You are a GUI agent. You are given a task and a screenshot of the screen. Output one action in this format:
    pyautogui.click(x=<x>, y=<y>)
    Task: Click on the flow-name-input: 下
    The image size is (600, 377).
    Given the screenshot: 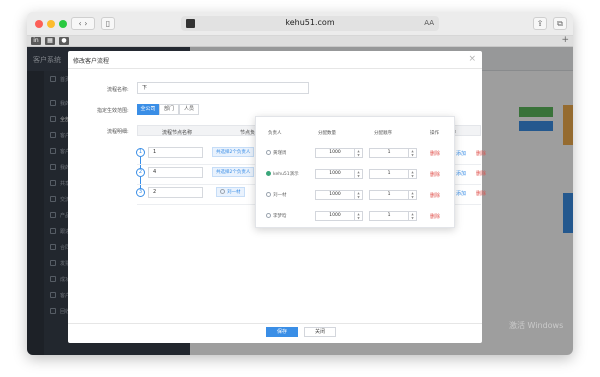 What is the action you would take?
    pyautogui.click(x=223, y=88)
    